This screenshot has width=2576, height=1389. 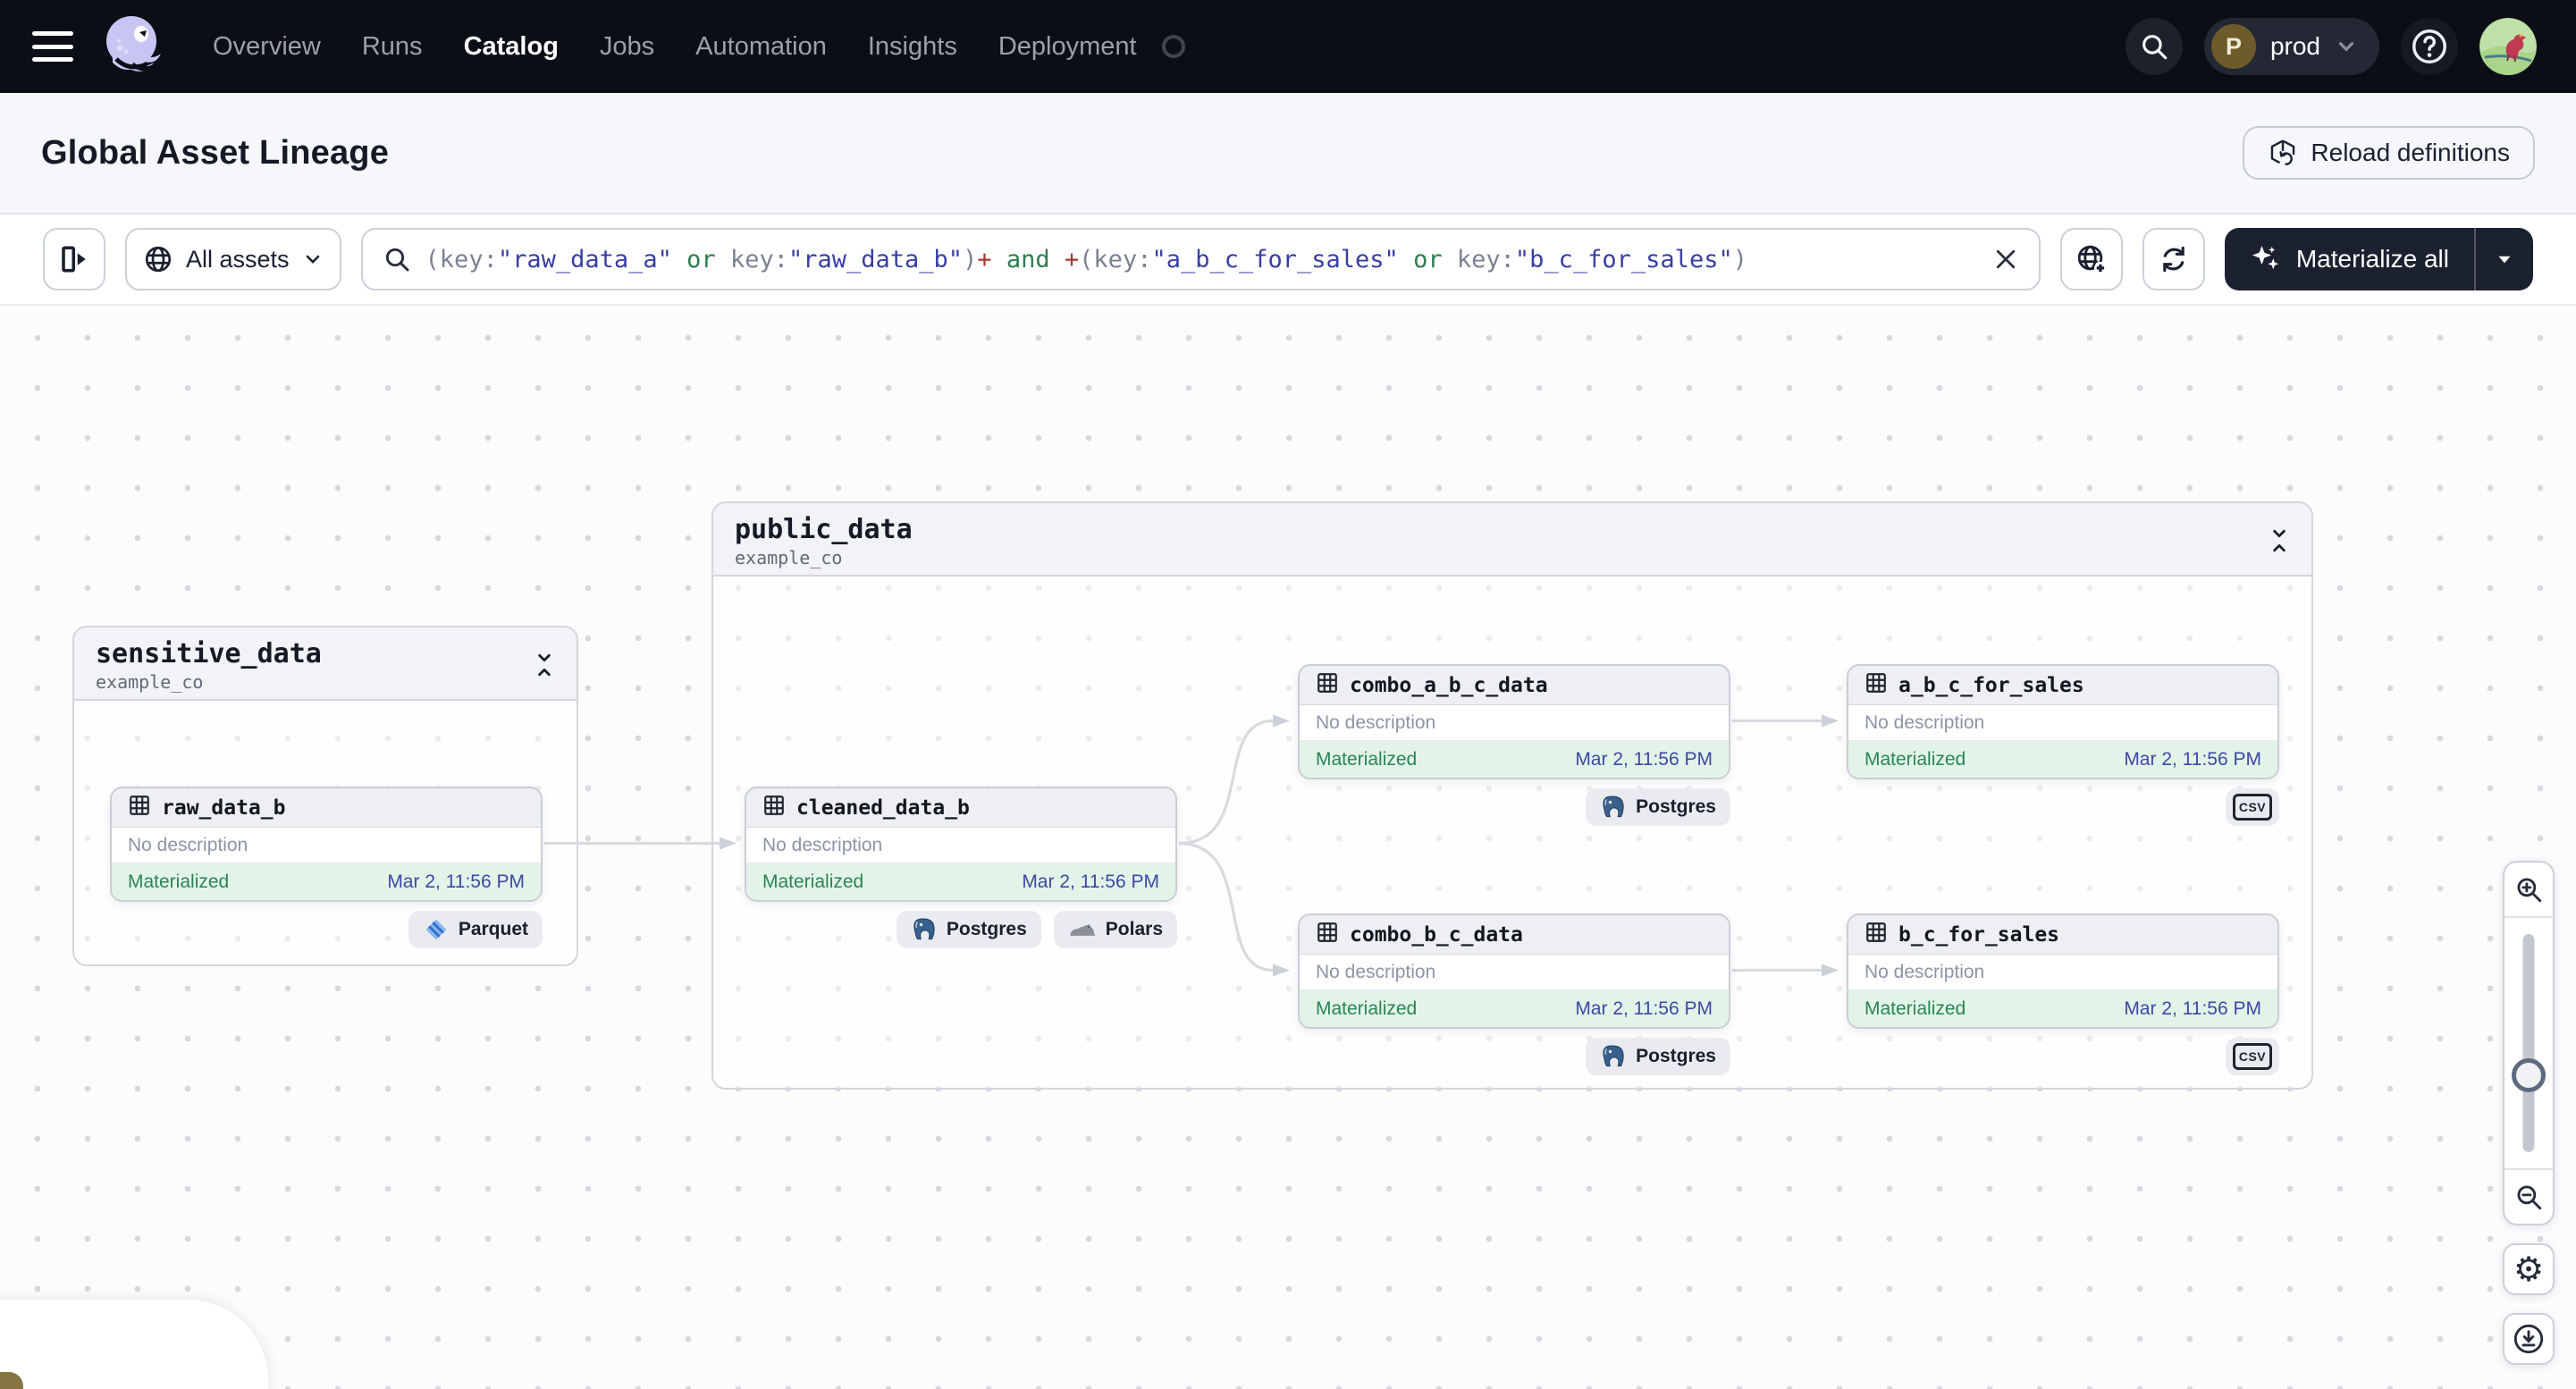 I want to click on reload-definitions-button: Reload definitions, so click(x=2389, y=153).